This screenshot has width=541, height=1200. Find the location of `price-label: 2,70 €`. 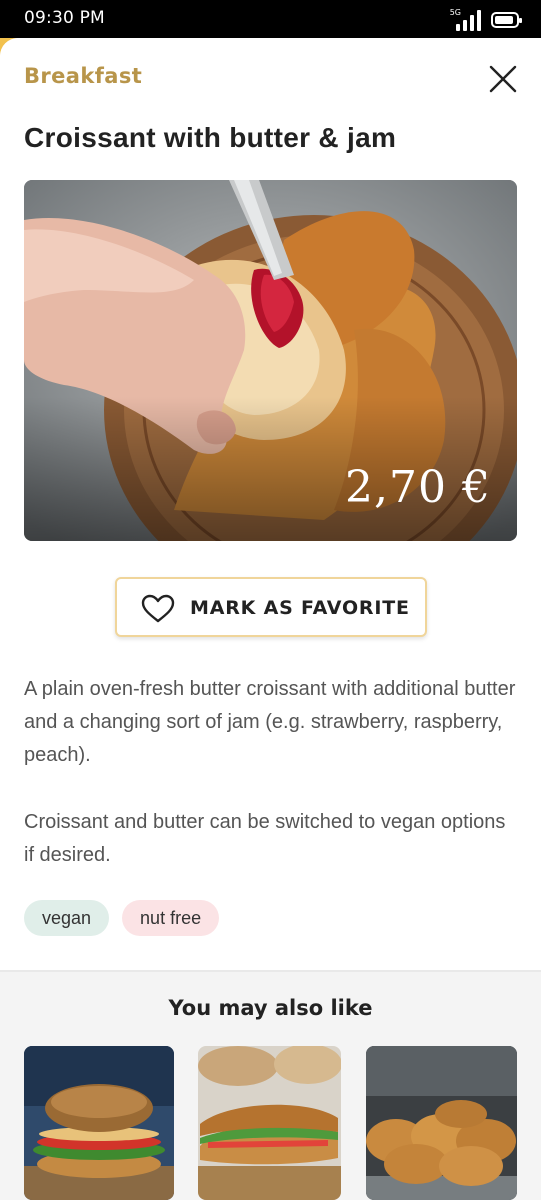

price-label: 2,70 € is located at coordinates (418, 487).